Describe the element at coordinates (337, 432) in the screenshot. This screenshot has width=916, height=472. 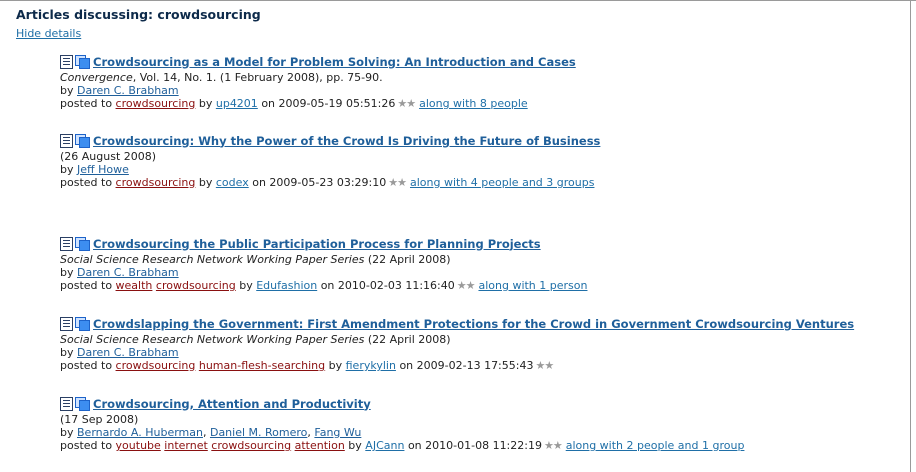
I see `author-link: Fang Wu` at that location.